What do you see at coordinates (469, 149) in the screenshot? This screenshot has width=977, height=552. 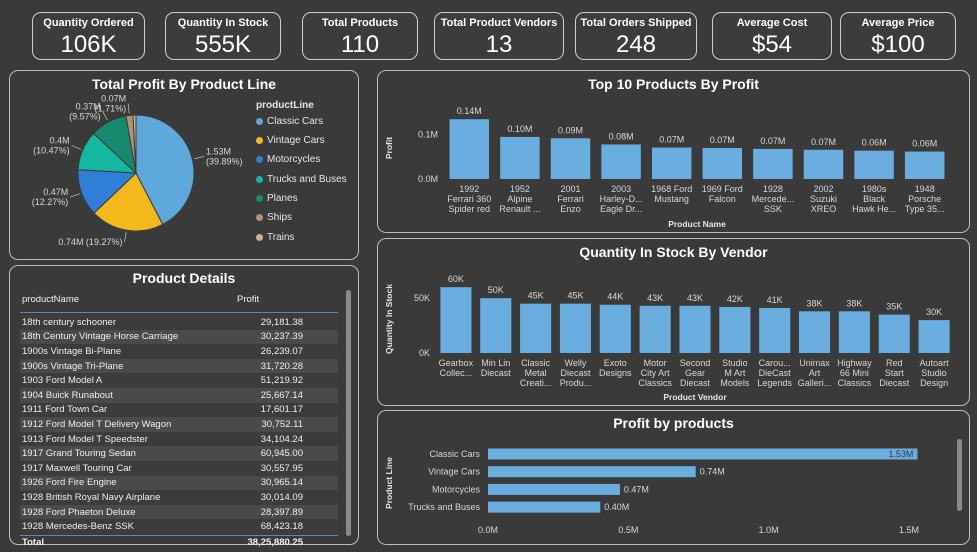 I see `bar-1992-ferrari-360-spider-red` at bounding box center [469, 149].